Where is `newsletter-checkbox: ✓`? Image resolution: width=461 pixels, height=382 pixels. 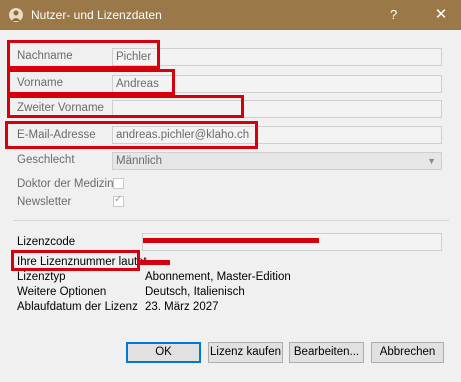
newsletter-checkbox: ✓ is located at coordinates (118, 200).